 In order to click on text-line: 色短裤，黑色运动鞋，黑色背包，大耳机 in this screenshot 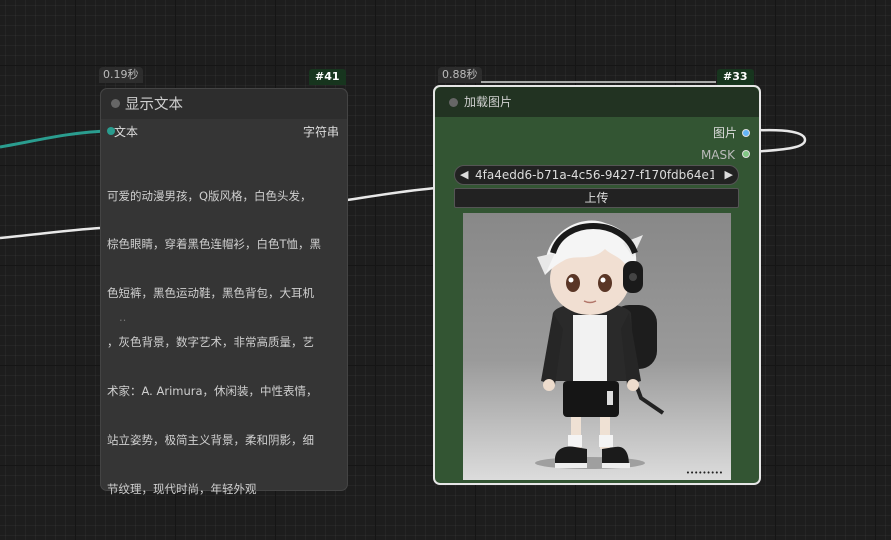, I will do `click(210, 293)`.